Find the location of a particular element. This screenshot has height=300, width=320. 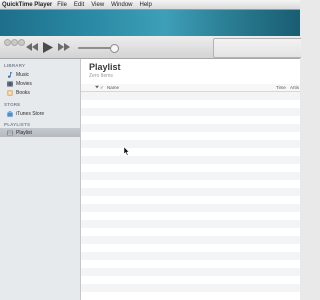

column-check: ✓ is located at coordinates (102, 88).